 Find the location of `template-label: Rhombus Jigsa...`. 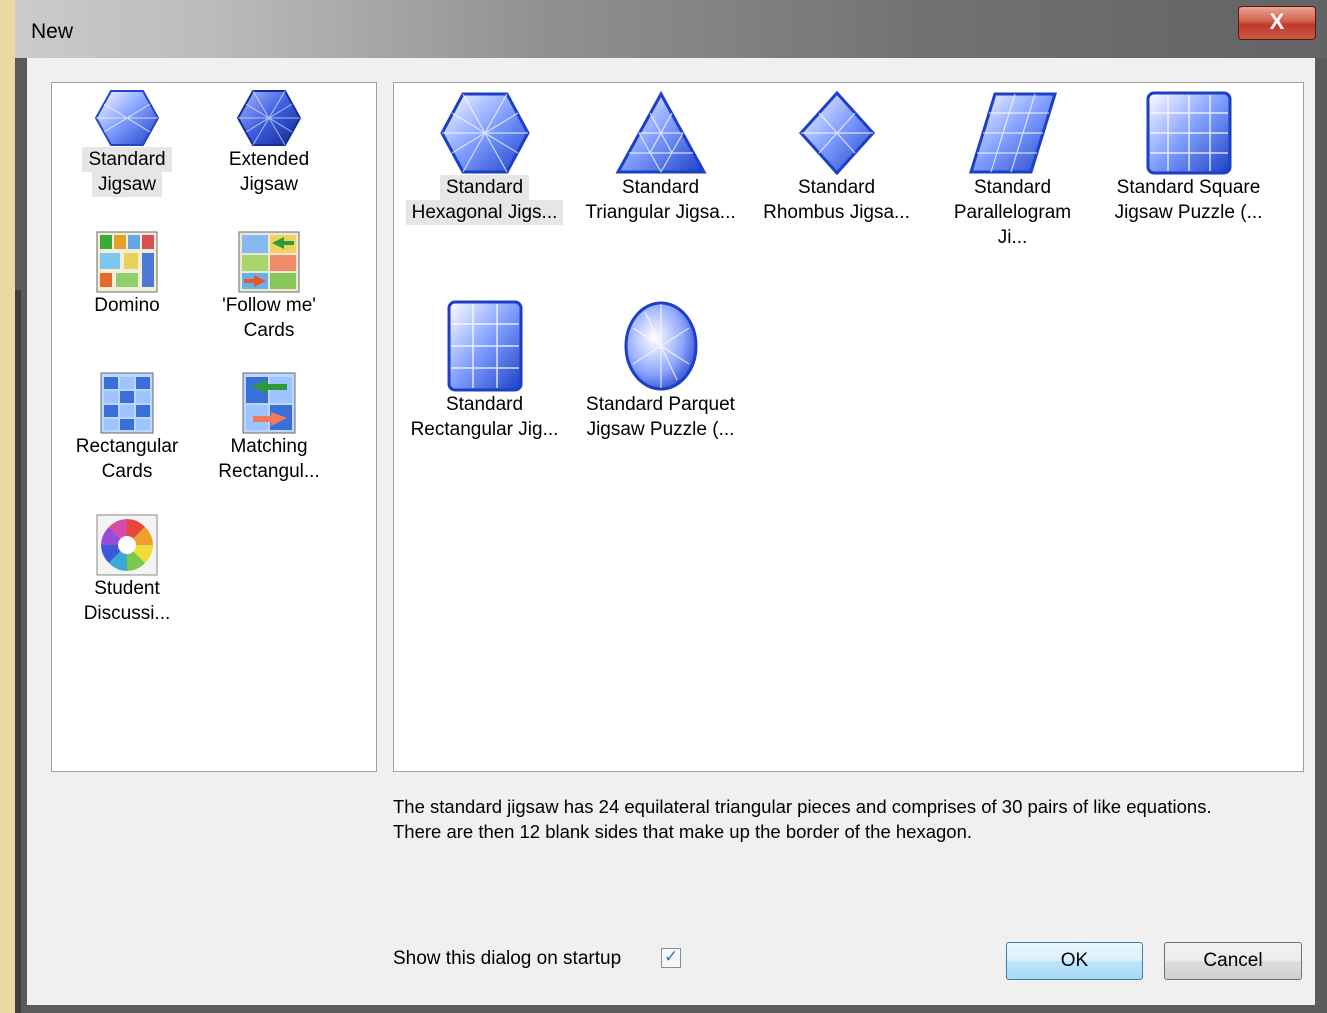

template-label: Rhombus Jigsa... is located at coordinates (836, 212).